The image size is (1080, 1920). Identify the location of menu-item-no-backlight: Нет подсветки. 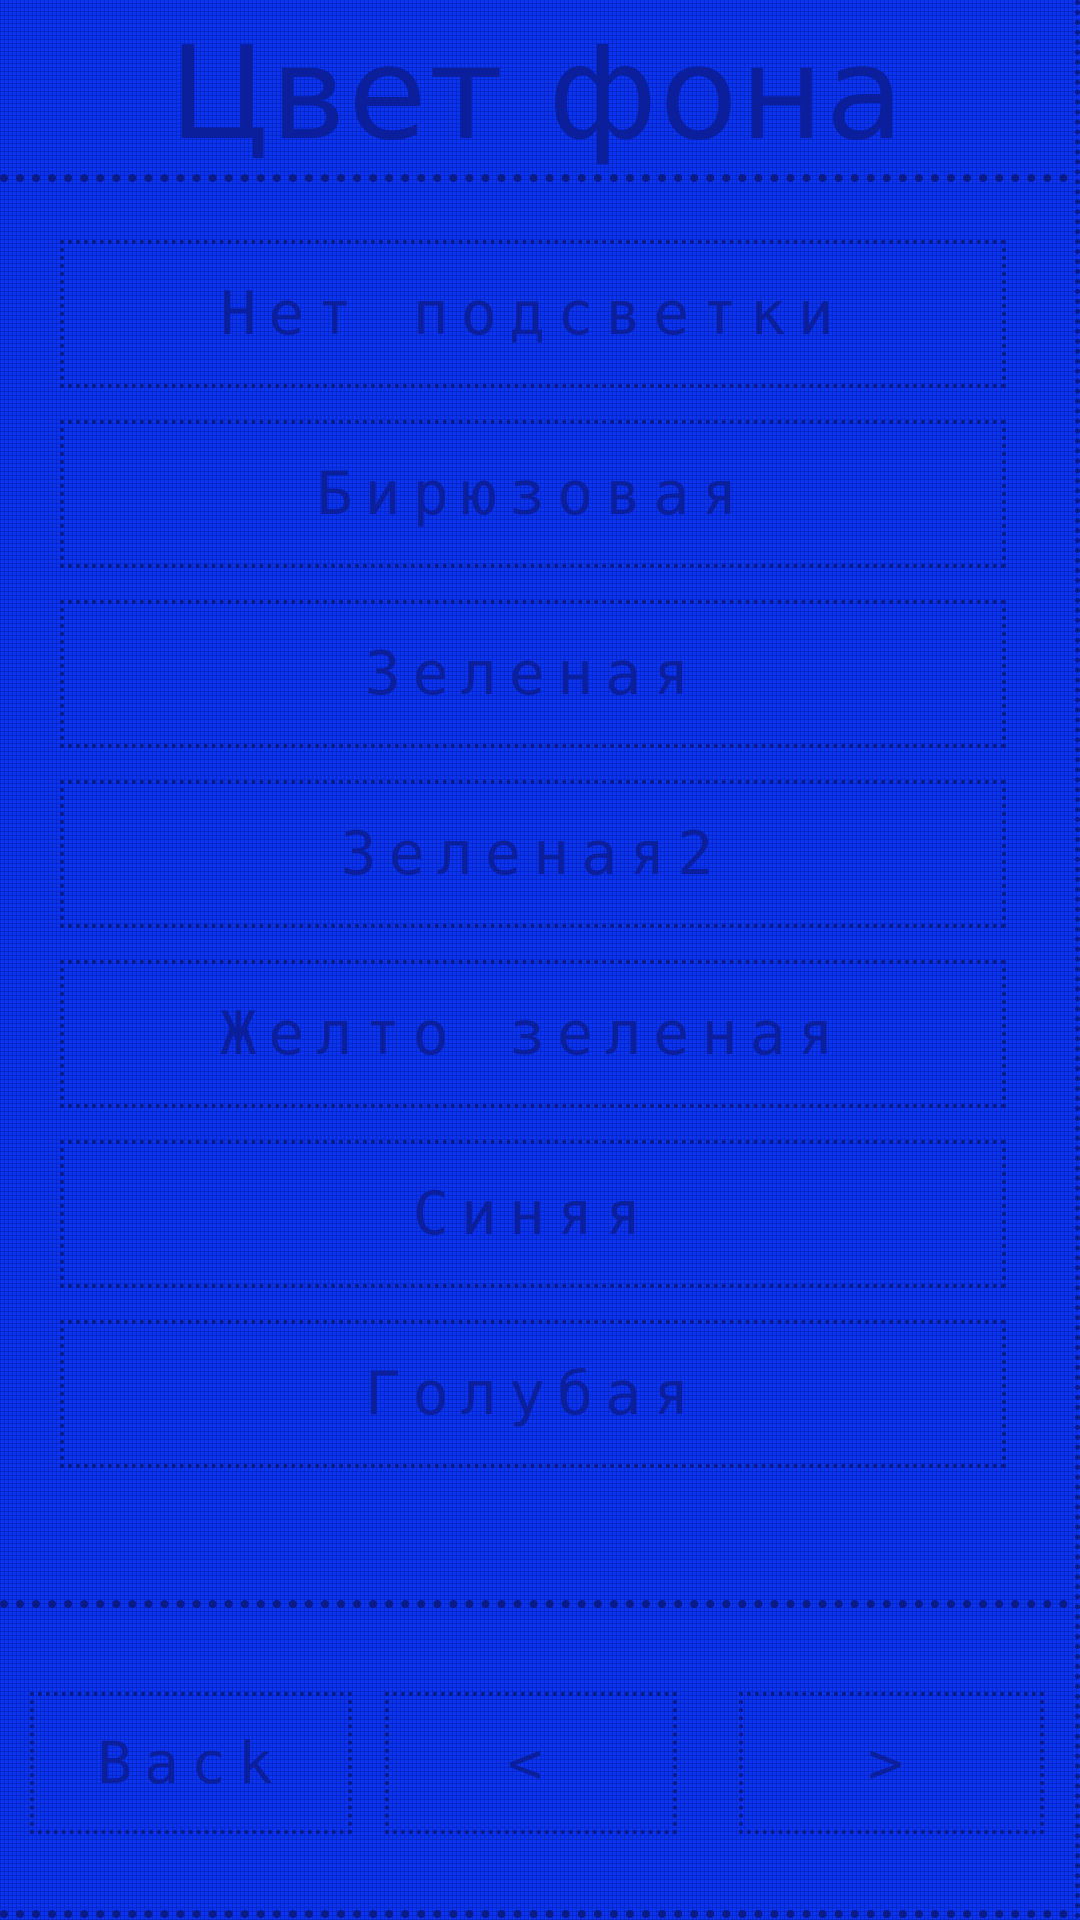
(533, 314).